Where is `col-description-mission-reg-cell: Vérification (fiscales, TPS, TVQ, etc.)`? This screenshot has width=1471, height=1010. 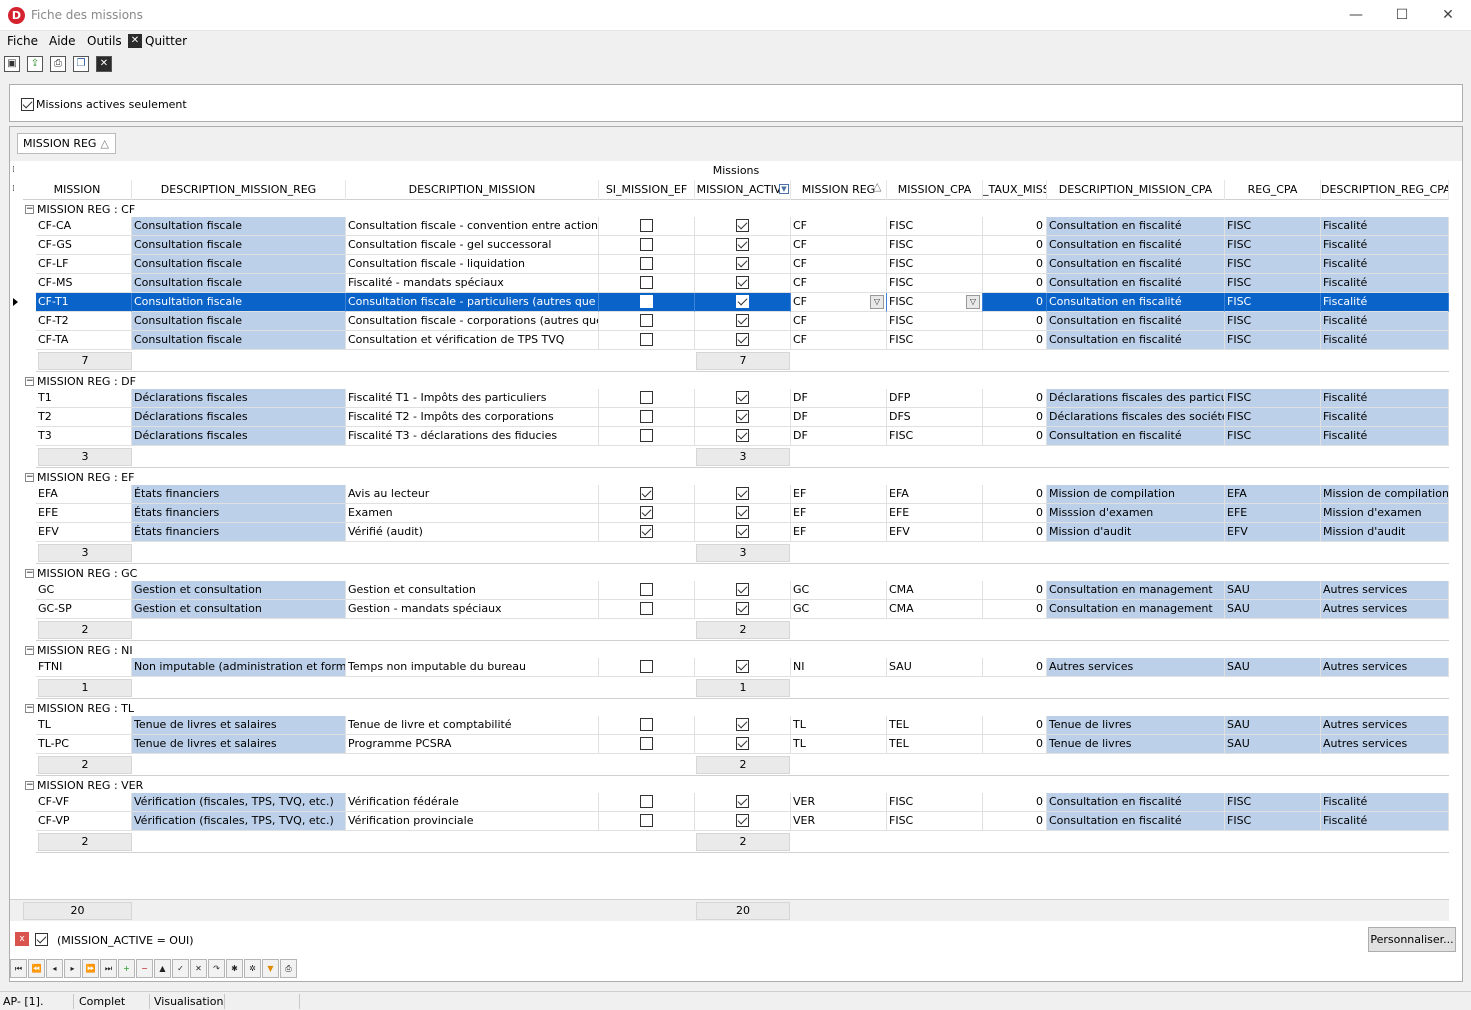
col-description-mission-reg-cell: Vérification (fiscales, TPS, TVQ, etc.) is located at coordinates (239, 821).